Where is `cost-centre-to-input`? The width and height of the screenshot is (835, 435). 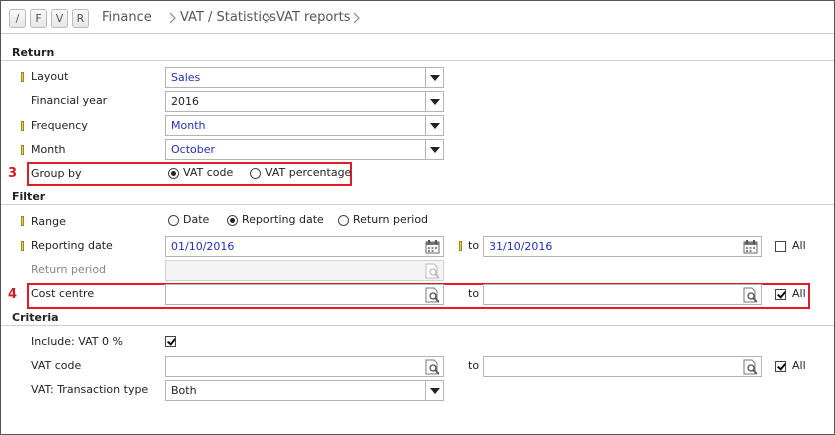
cost-centre-to-input is located at coordinates (622, 294).